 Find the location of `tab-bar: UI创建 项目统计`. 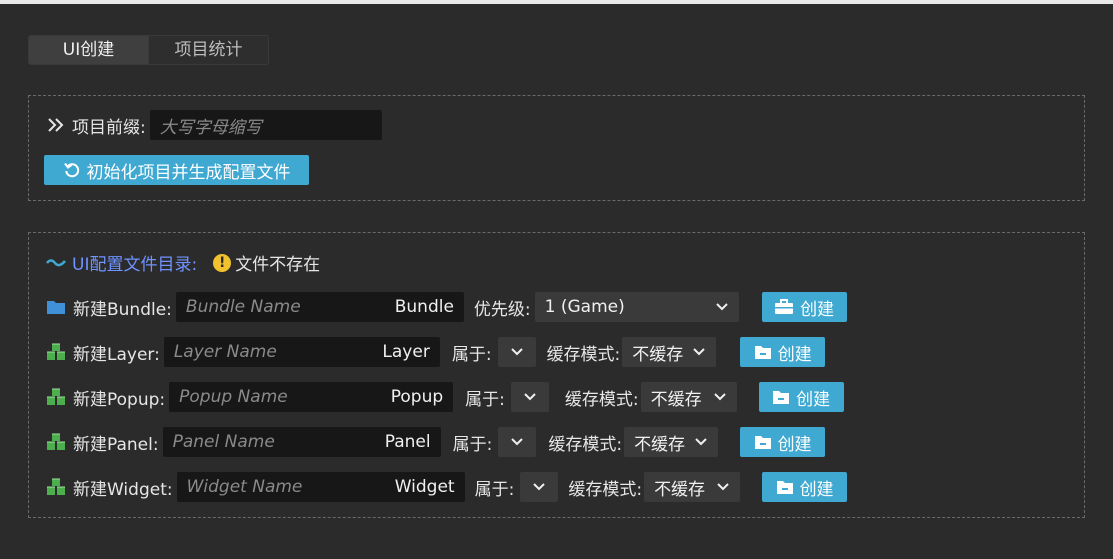

tab-bar: UI创建 项目统计 is located at coordinates (148, 50).